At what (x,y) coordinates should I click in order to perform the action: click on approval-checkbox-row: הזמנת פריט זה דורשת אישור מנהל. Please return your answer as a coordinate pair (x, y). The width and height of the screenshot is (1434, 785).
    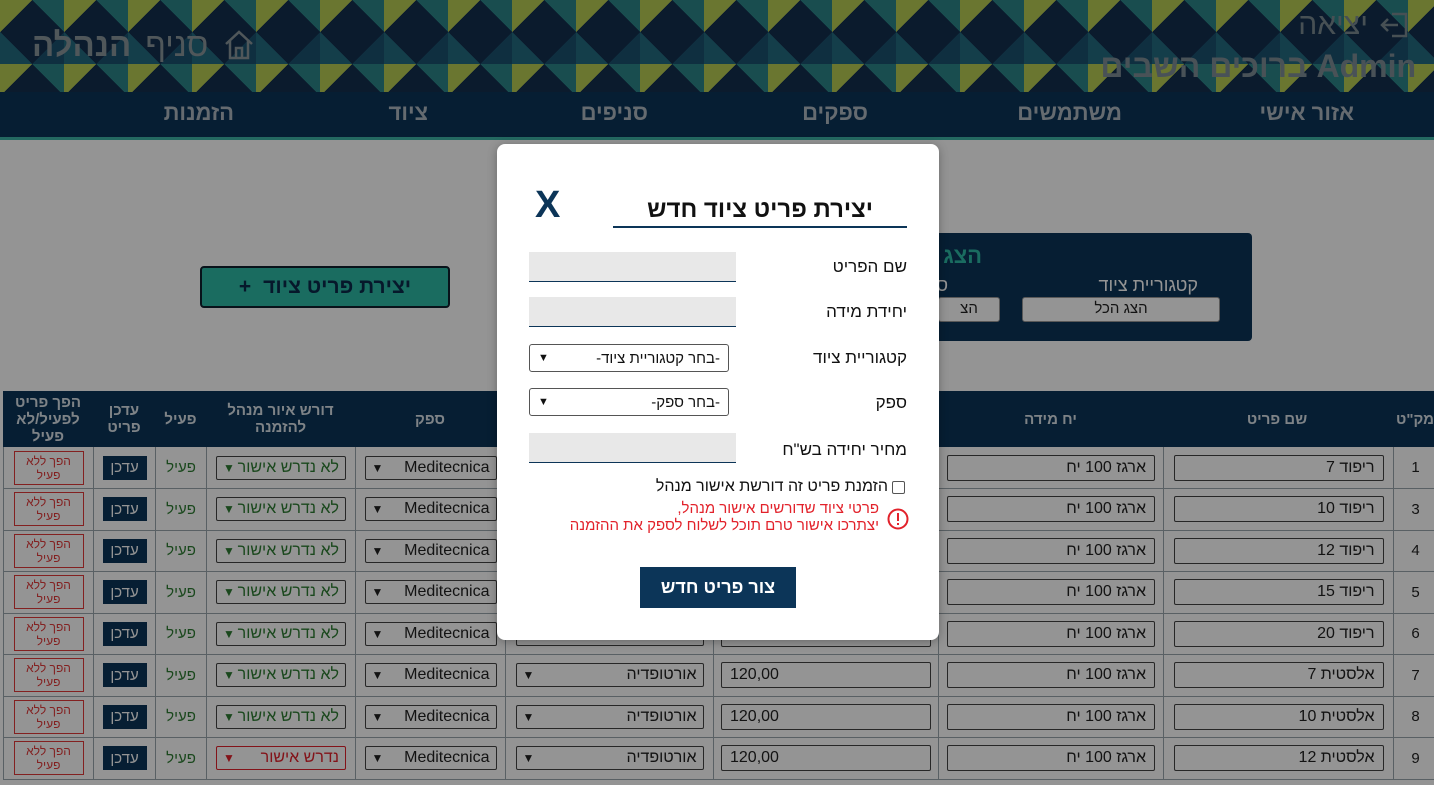
    Looking at the image, I should click on (780, 487).